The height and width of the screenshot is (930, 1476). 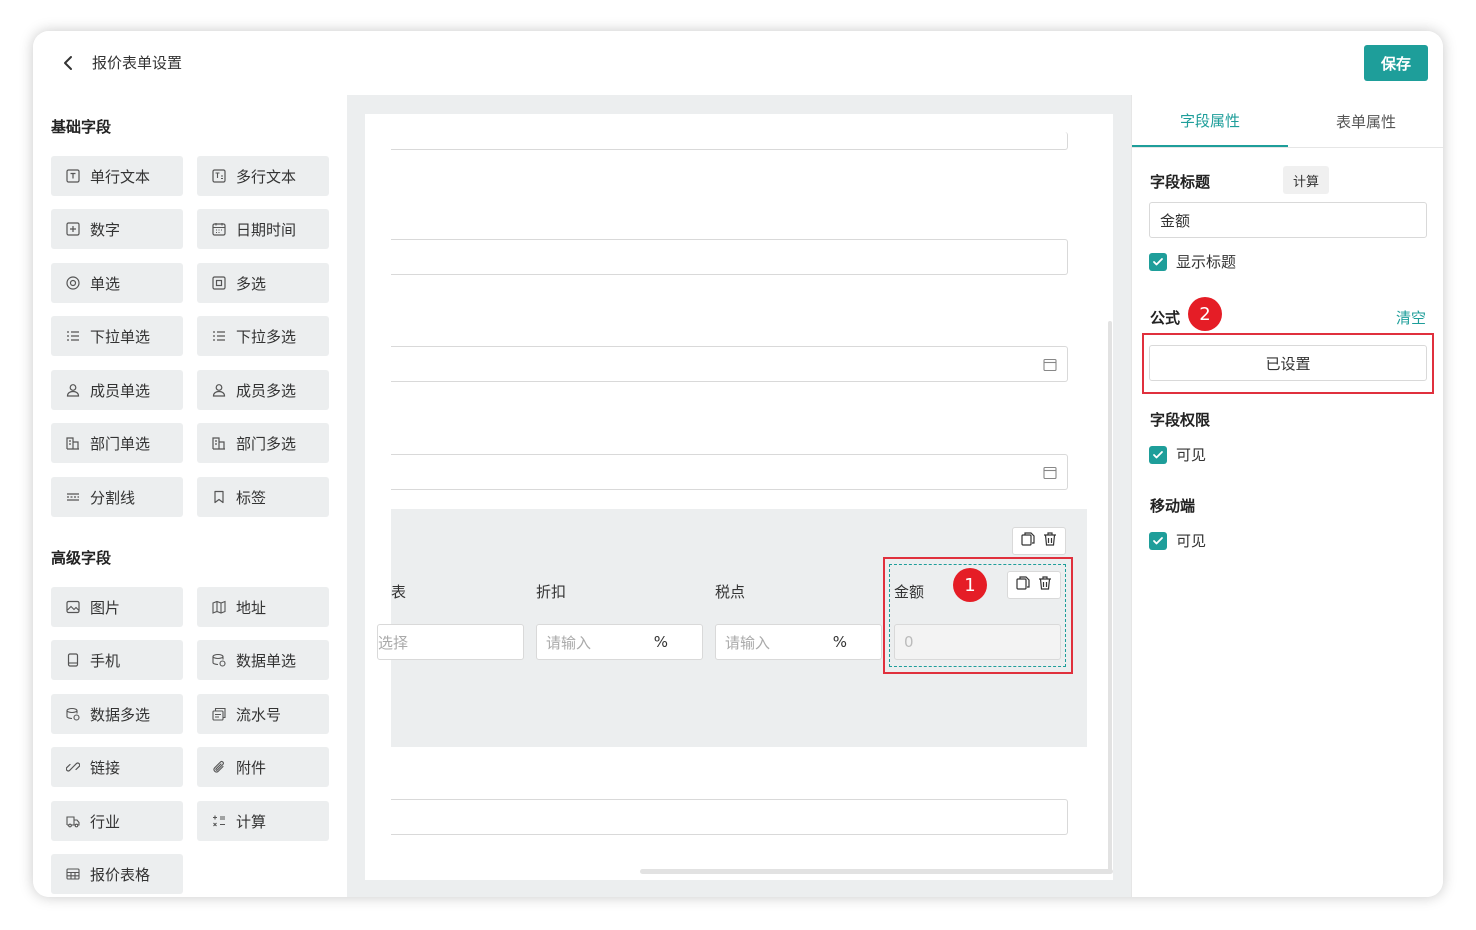 I want to click on table-icon, so click(x=73, y=874).